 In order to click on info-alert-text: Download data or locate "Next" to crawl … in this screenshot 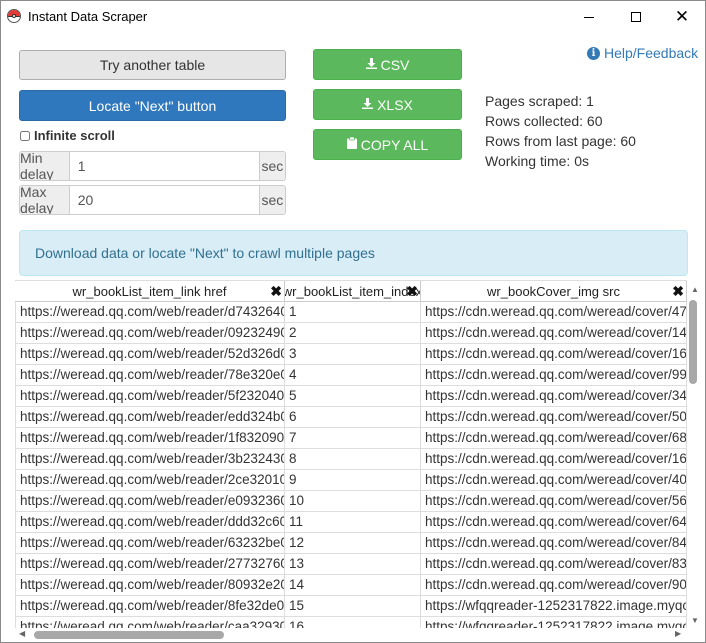, I will do `click(205, 253)`.